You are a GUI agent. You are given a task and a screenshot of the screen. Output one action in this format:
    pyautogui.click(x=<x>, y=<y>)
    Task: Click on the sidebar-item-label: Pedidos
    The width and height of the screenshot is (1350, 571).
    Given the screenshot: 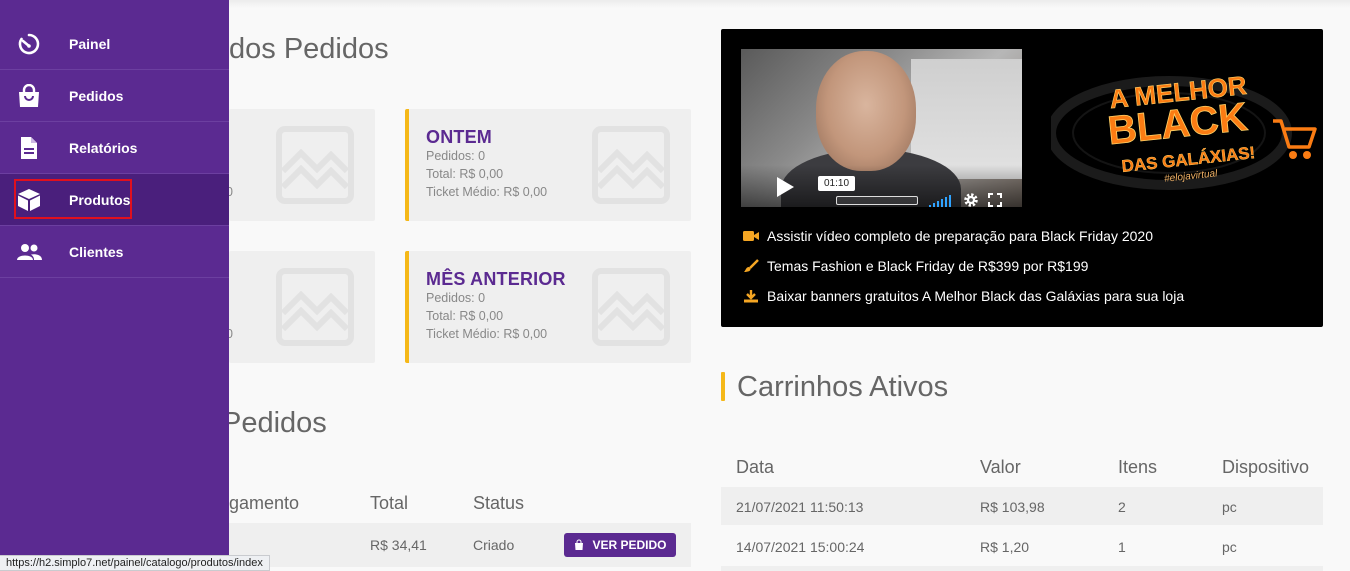 What is the action you would take?
    pyautogui.click(x=96, y=96)
    